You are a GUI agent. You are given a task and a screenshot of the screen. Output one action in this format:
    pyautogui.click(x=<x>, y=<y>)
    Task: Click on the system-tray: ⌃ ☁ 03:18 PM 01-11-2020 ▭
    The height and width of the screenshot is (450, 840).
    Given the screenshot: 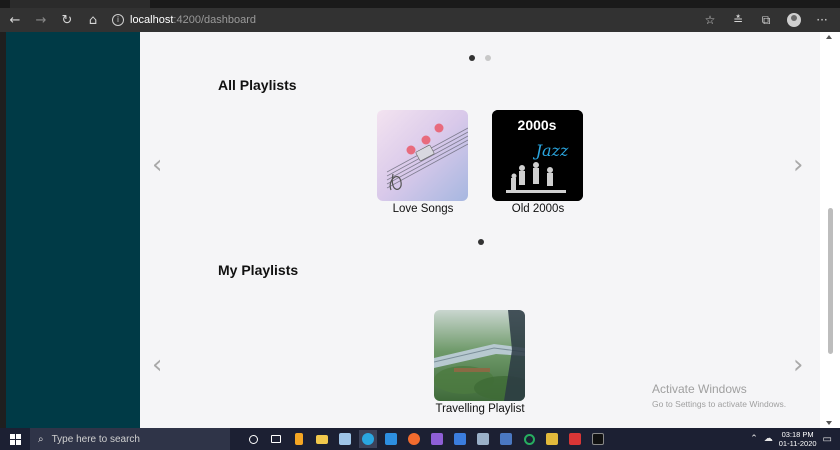 What is the action you would take?
    pyautogui.click(x=795, y=439)
    